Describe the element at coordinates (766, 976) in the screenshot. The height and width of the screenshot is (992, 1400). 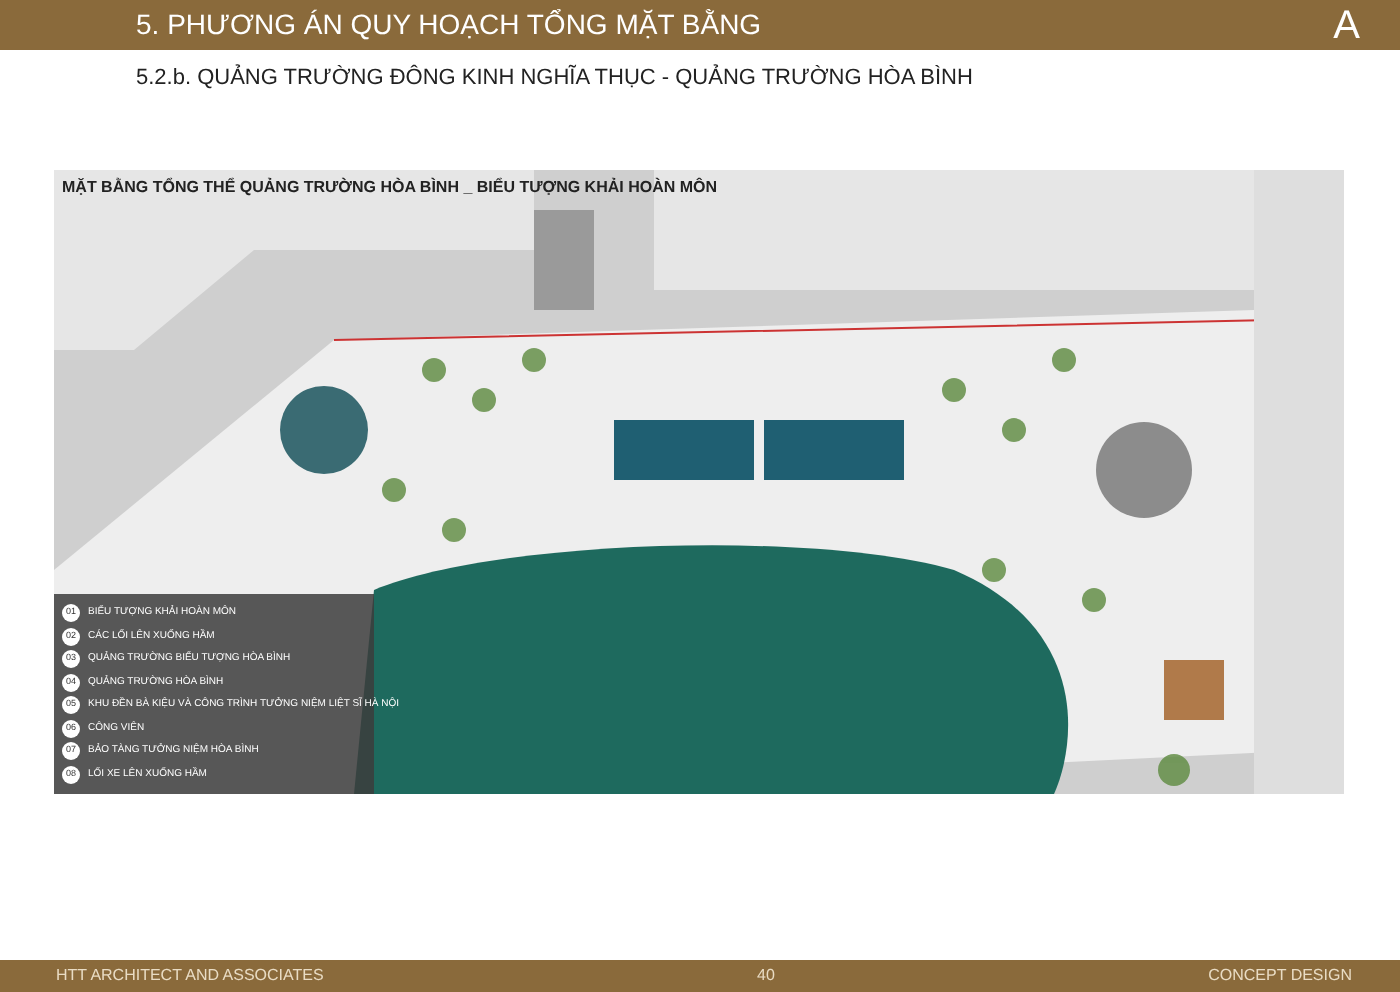
I see `page-number: 40` at that location.